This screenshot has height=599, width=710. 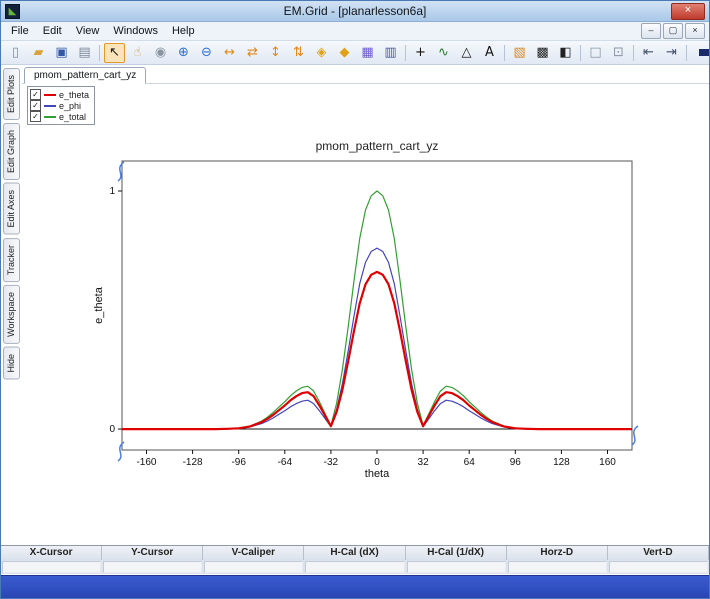 I want to click on window-close-button: ×, so click(x=688, y=11).